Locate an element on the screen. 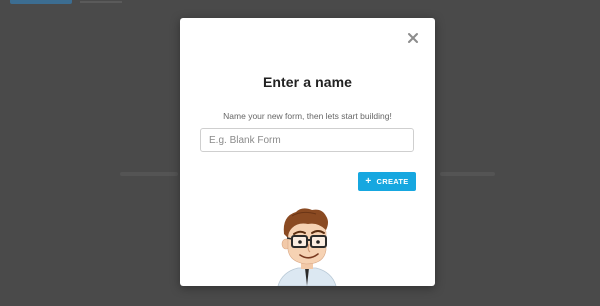  mascot-icon is located at coordinates (307, 247).